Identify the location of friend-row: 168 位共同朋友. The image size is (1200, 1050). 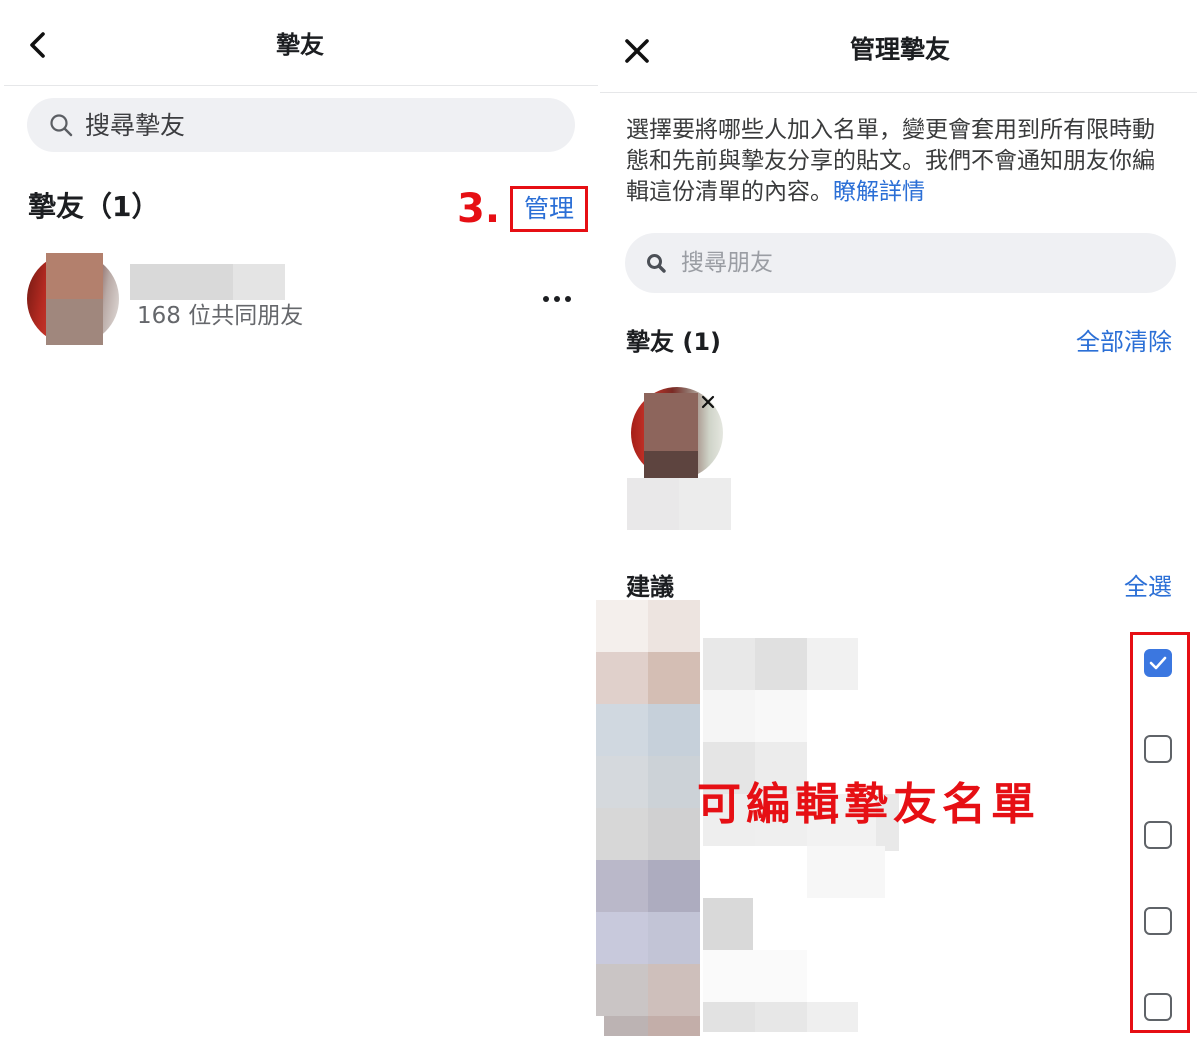
(300, 299).